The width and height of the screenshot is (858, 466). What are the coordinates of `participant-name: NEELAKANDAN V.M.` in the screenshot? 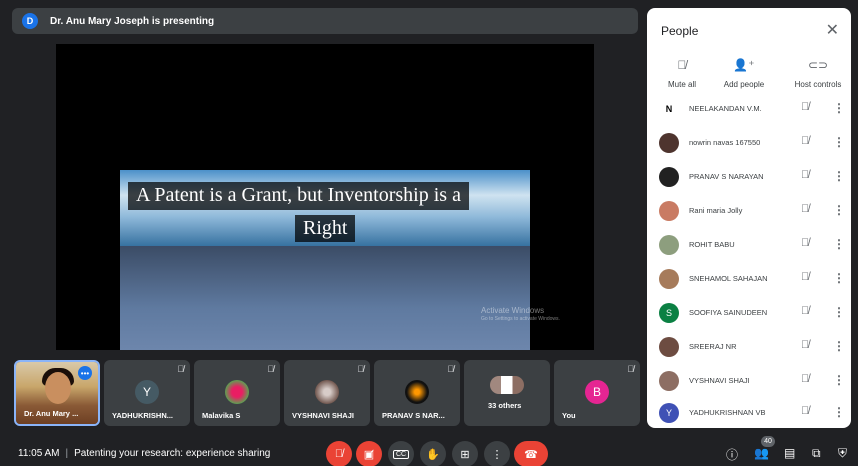 It's located at (725, 108).